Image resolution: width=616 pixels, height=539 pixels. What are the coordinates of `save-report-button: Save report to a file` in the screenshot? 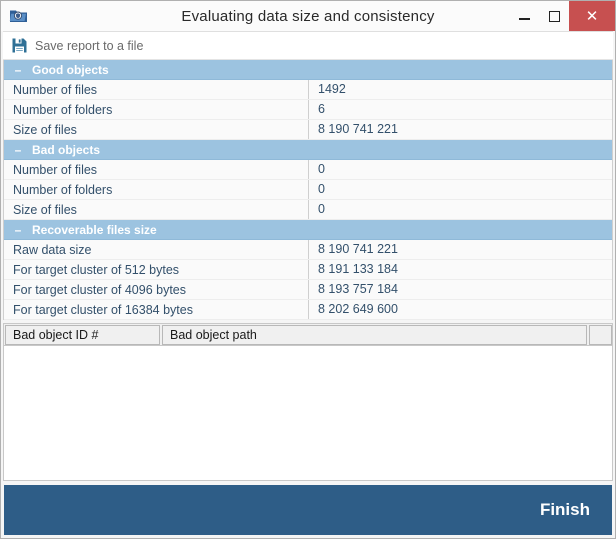 It's located at (77, 45).